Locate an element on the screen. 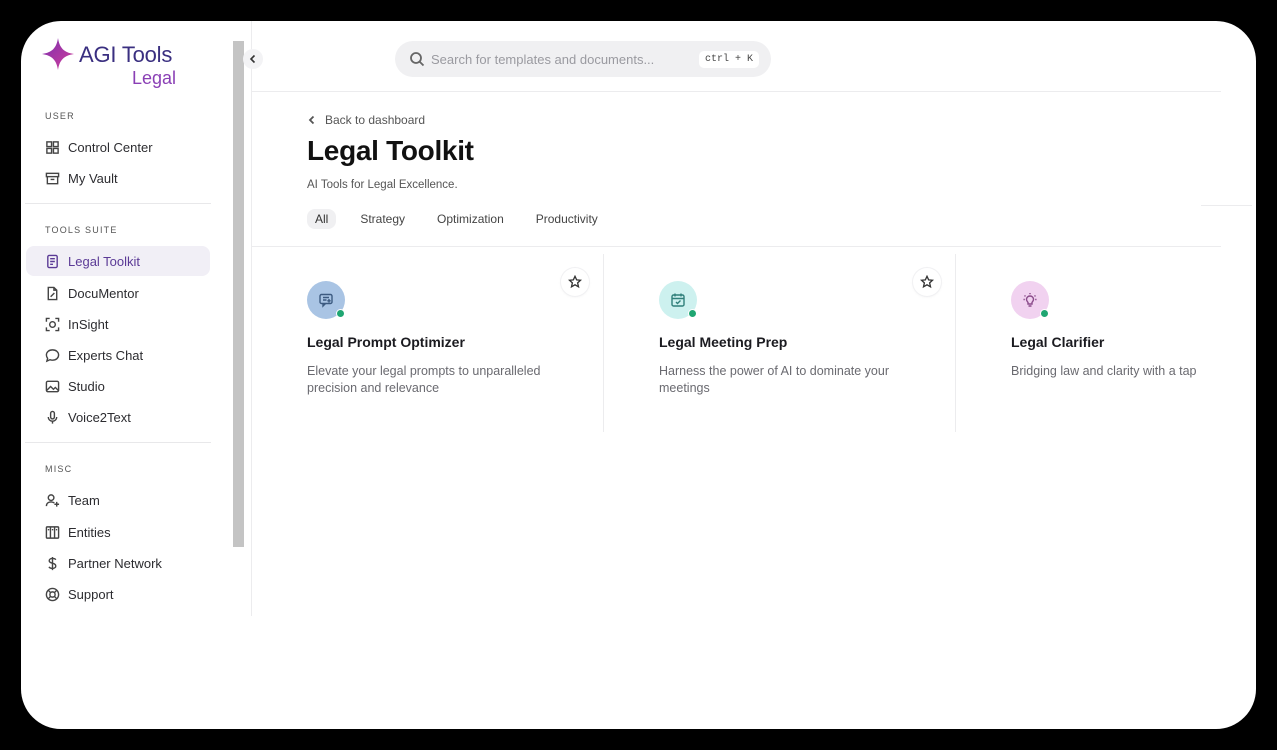 The height and width of the screenshot is (750, 1277). sidebar-item-team: Team is located at coordinates (118, 500).